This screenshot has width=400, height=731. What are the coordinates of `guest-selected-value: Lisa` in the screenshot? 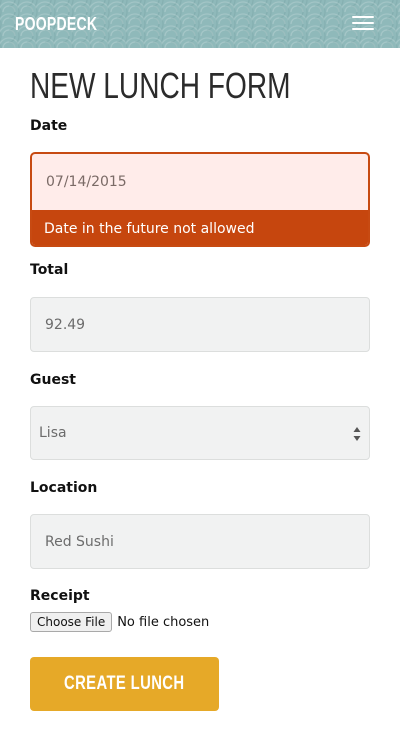 It's located at (53, 433).